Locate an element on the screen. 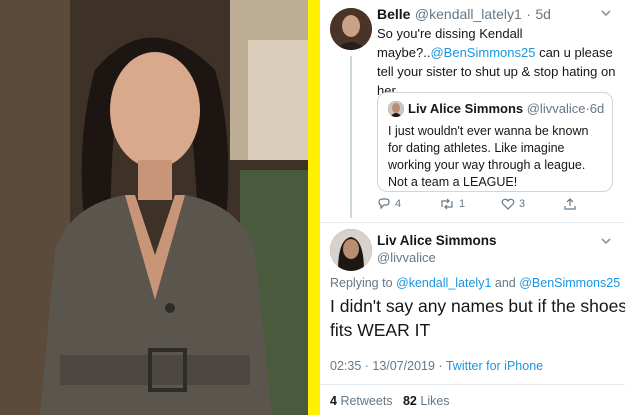  likes-stat: 82 Likes is located at coordinates (426, 401).